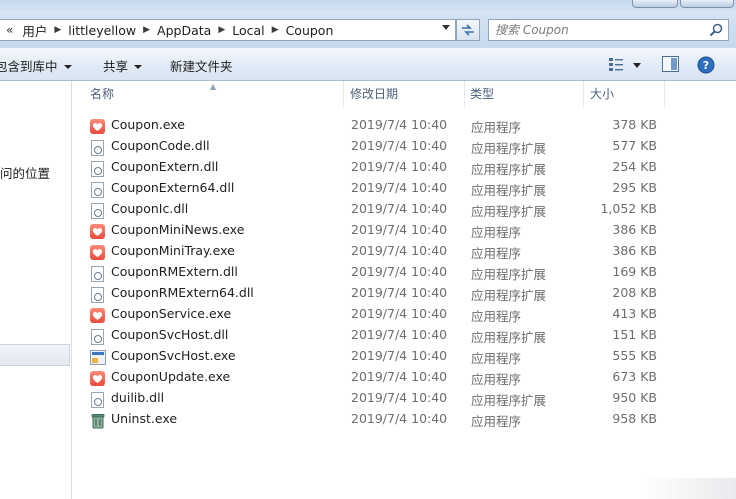  I want to click on file-name: CouponSvcHost.exe, so click(173, 355).